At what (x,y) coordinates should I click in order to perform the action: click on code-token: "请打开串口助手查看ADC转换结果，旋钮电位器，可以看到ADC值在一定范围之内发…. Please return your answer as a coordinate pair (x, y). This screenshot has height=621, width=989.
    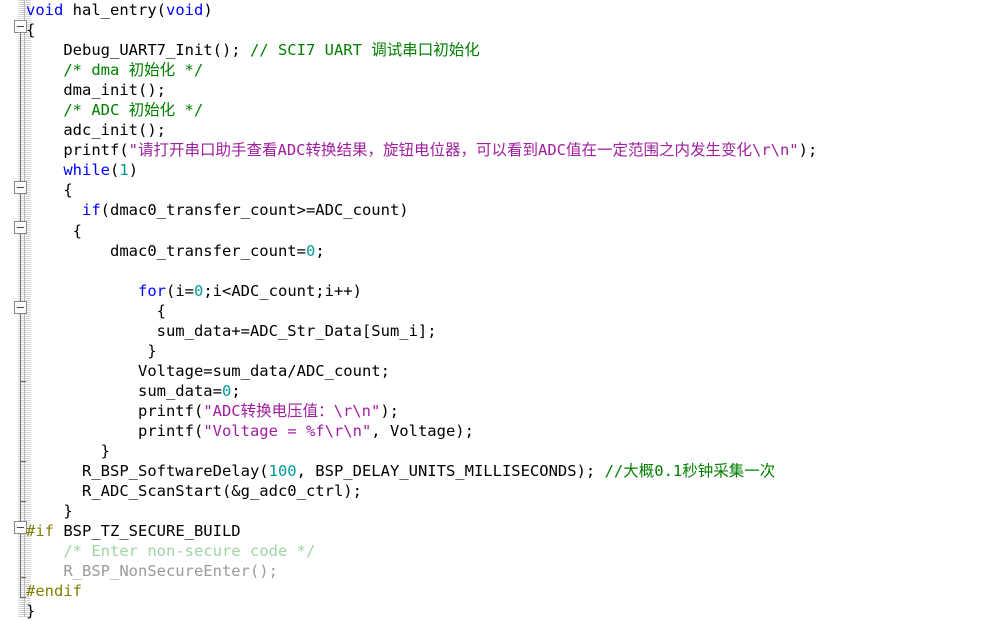
    Looking at the image, I should click on (463, 150).